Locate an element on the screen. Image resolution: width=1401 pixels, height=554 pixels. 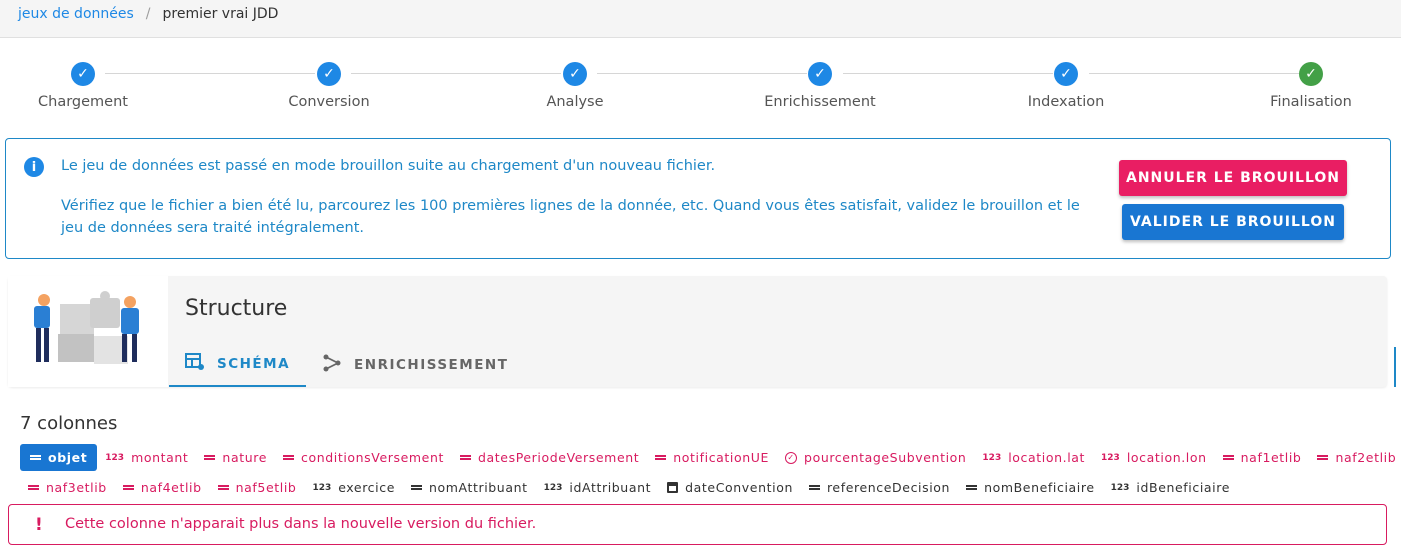
column-chip-nombeneficiaire: nomBeneficiaire is located at coordinates (1030, 487).